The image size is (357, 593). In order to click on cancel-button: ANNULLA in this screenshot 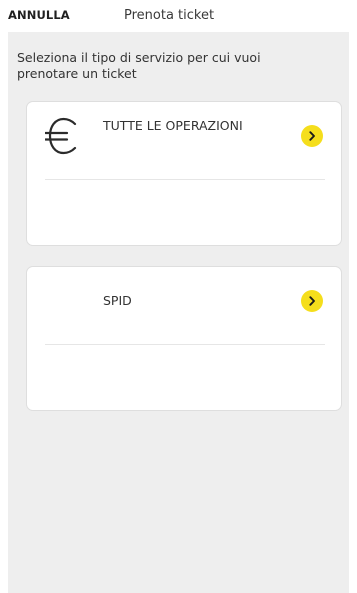, I will do `click(39, 15)`.